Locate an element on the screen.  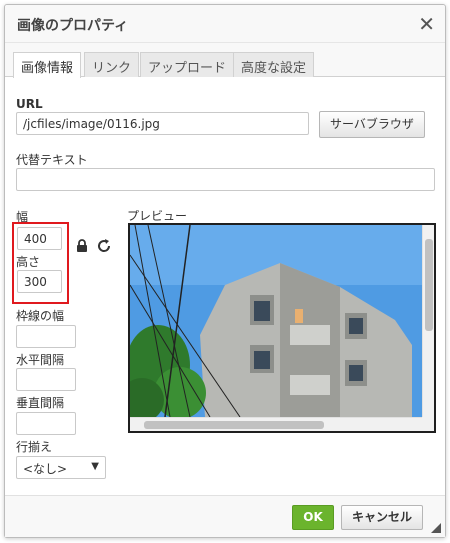
tab-bar: 画像情報 リンク アップロード 高度な設定 is located at coordinates (225, 60).